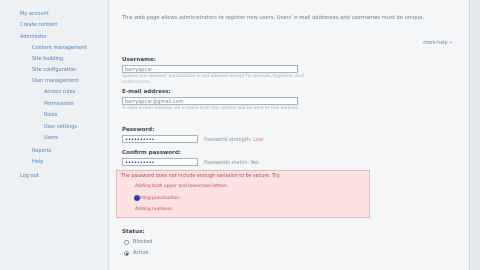 This screenshot has height=270, width=480. I want to click on sidebar-item-administer: Administer, so click(33, 37).